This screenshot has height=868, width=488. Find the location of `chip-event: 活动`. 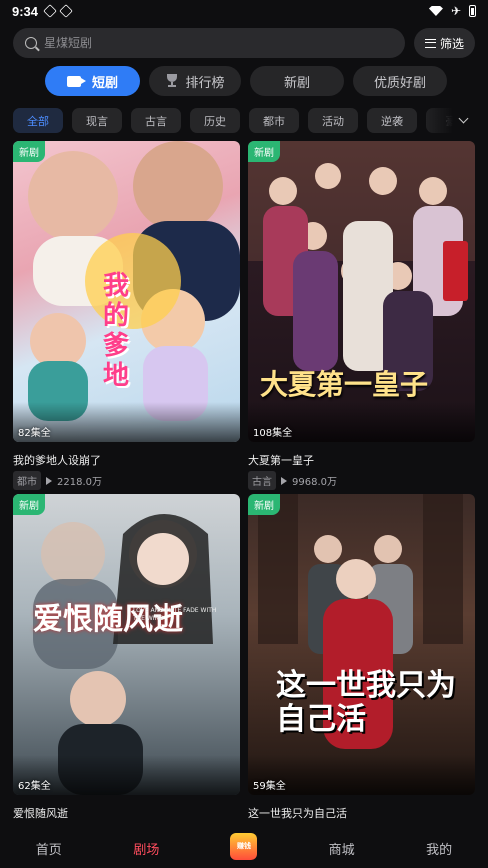

chip-event: 活动 is located at coordinates (333, 120).